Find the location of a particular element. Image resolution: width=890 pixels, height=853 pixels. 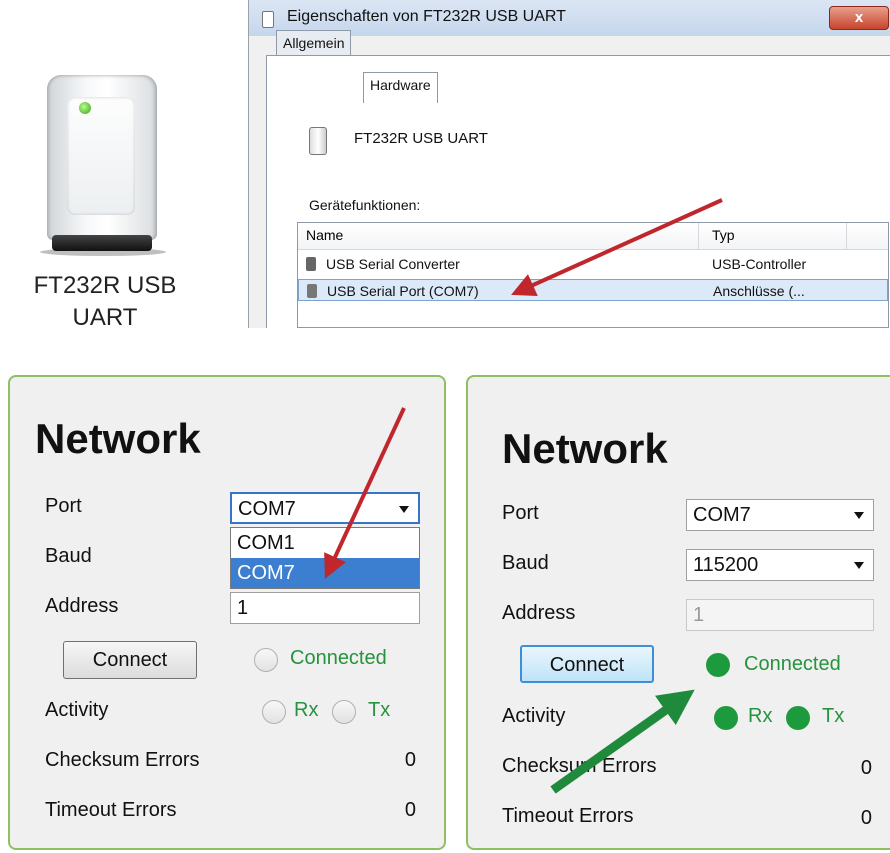

device-name: FT232R USB UART is located at coordinates (421, 138).